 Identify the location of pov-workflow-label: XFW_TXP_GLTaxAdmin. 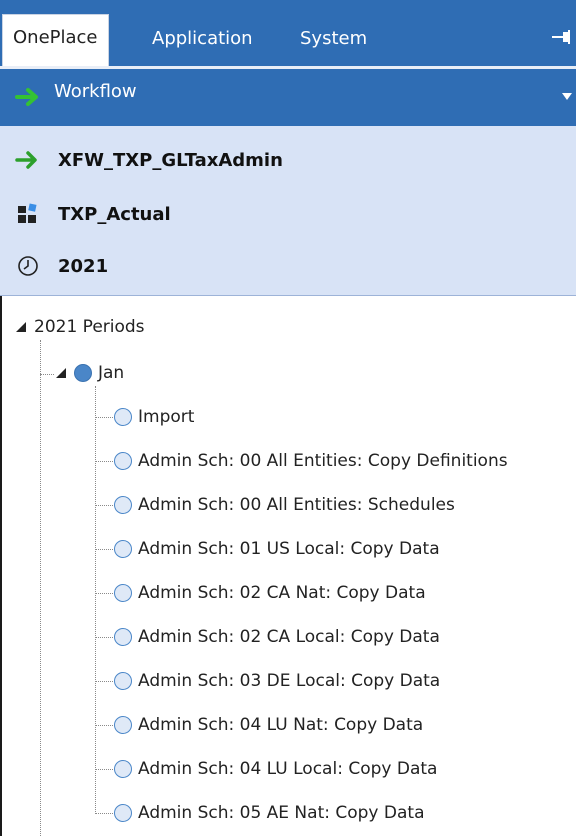
(170, 160).